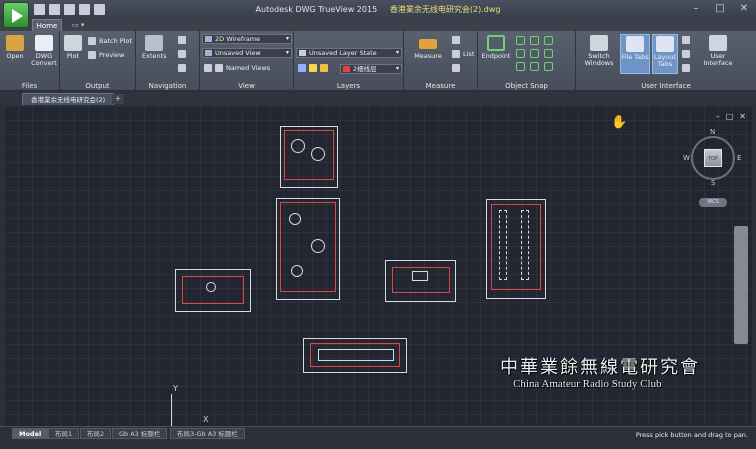 Image resolution: width=756 pixels, height=449 pixels. Describe the element at coordinates (16, 15) in the screenshot. I see `application-menu-button` at that location.